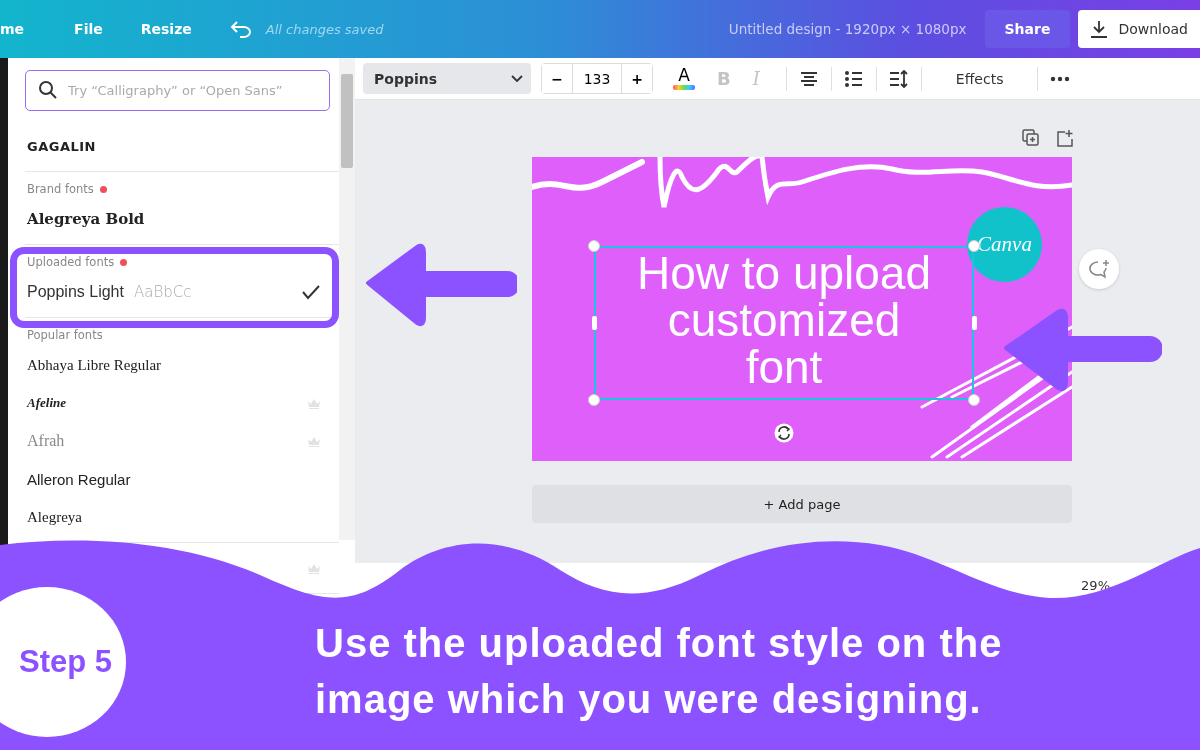 This screenshot has height=750, width=1200. Describe the element at coordinates (60, 189) in the screenshot. I see `section-heading: Brand fonts` at that location.